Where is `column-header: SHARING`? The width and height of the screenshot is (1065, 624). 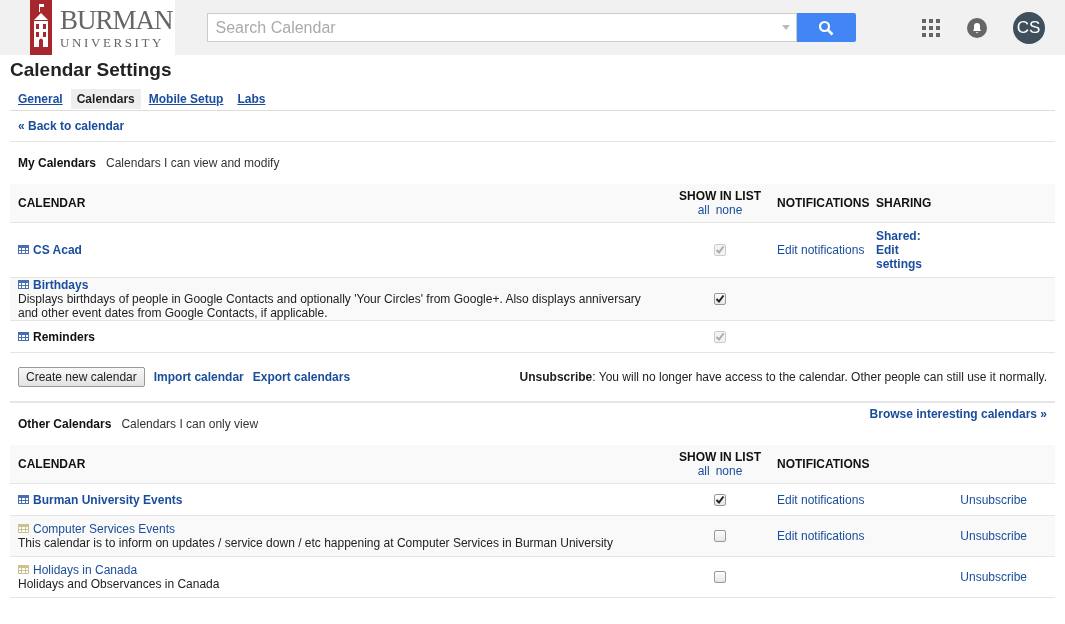
column-header: SHARING is located at coordinates (904, 203).